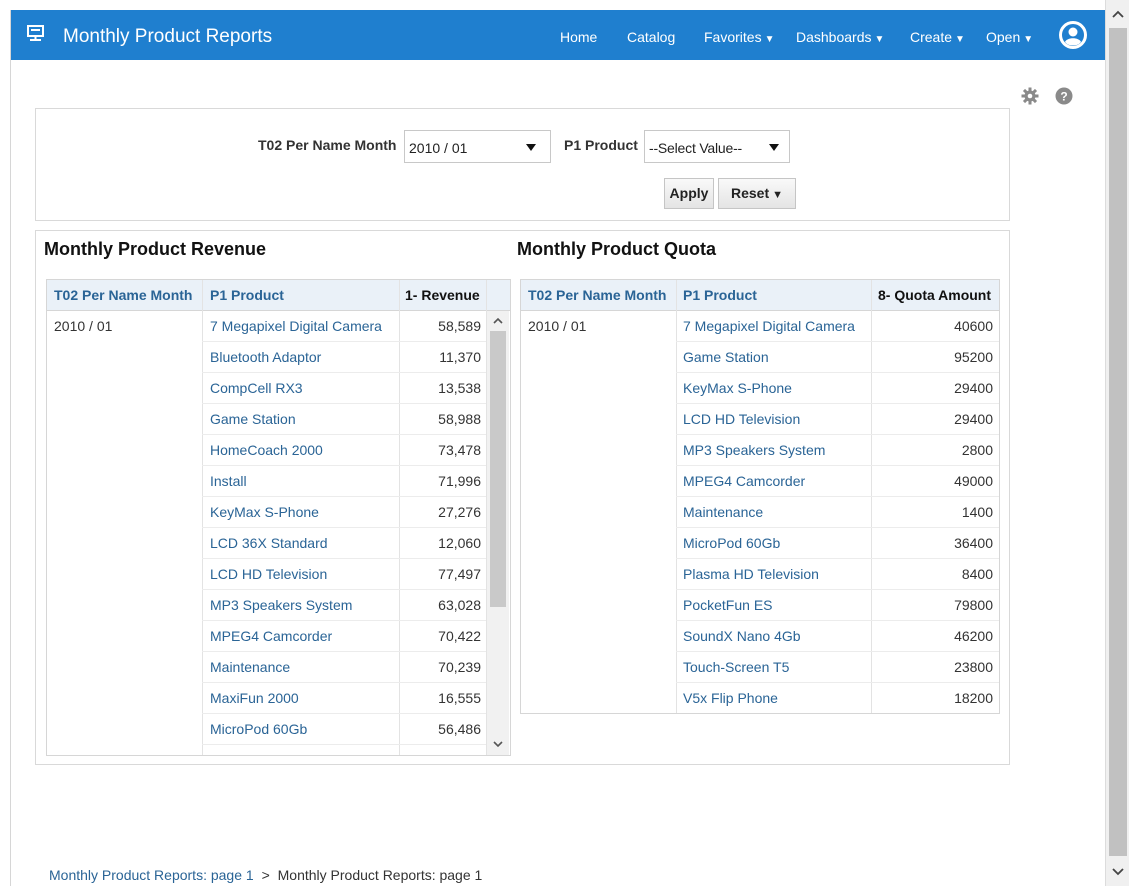 This screenshot has height=886, width=1129. What do you see at coordinates (717, 146) in the screenshot?
I see `product-select: --Select Value--` at bounding box center [717, 146].